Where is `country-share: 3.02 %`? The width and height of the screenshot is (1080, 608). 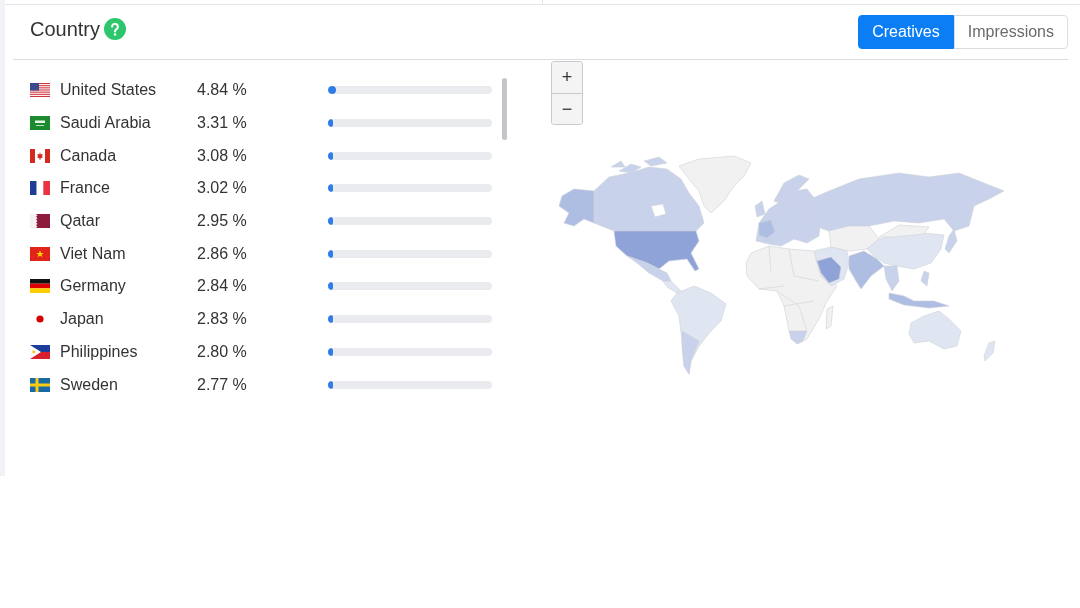
country-share: 3.02 % is located at coordinates (222, 188).